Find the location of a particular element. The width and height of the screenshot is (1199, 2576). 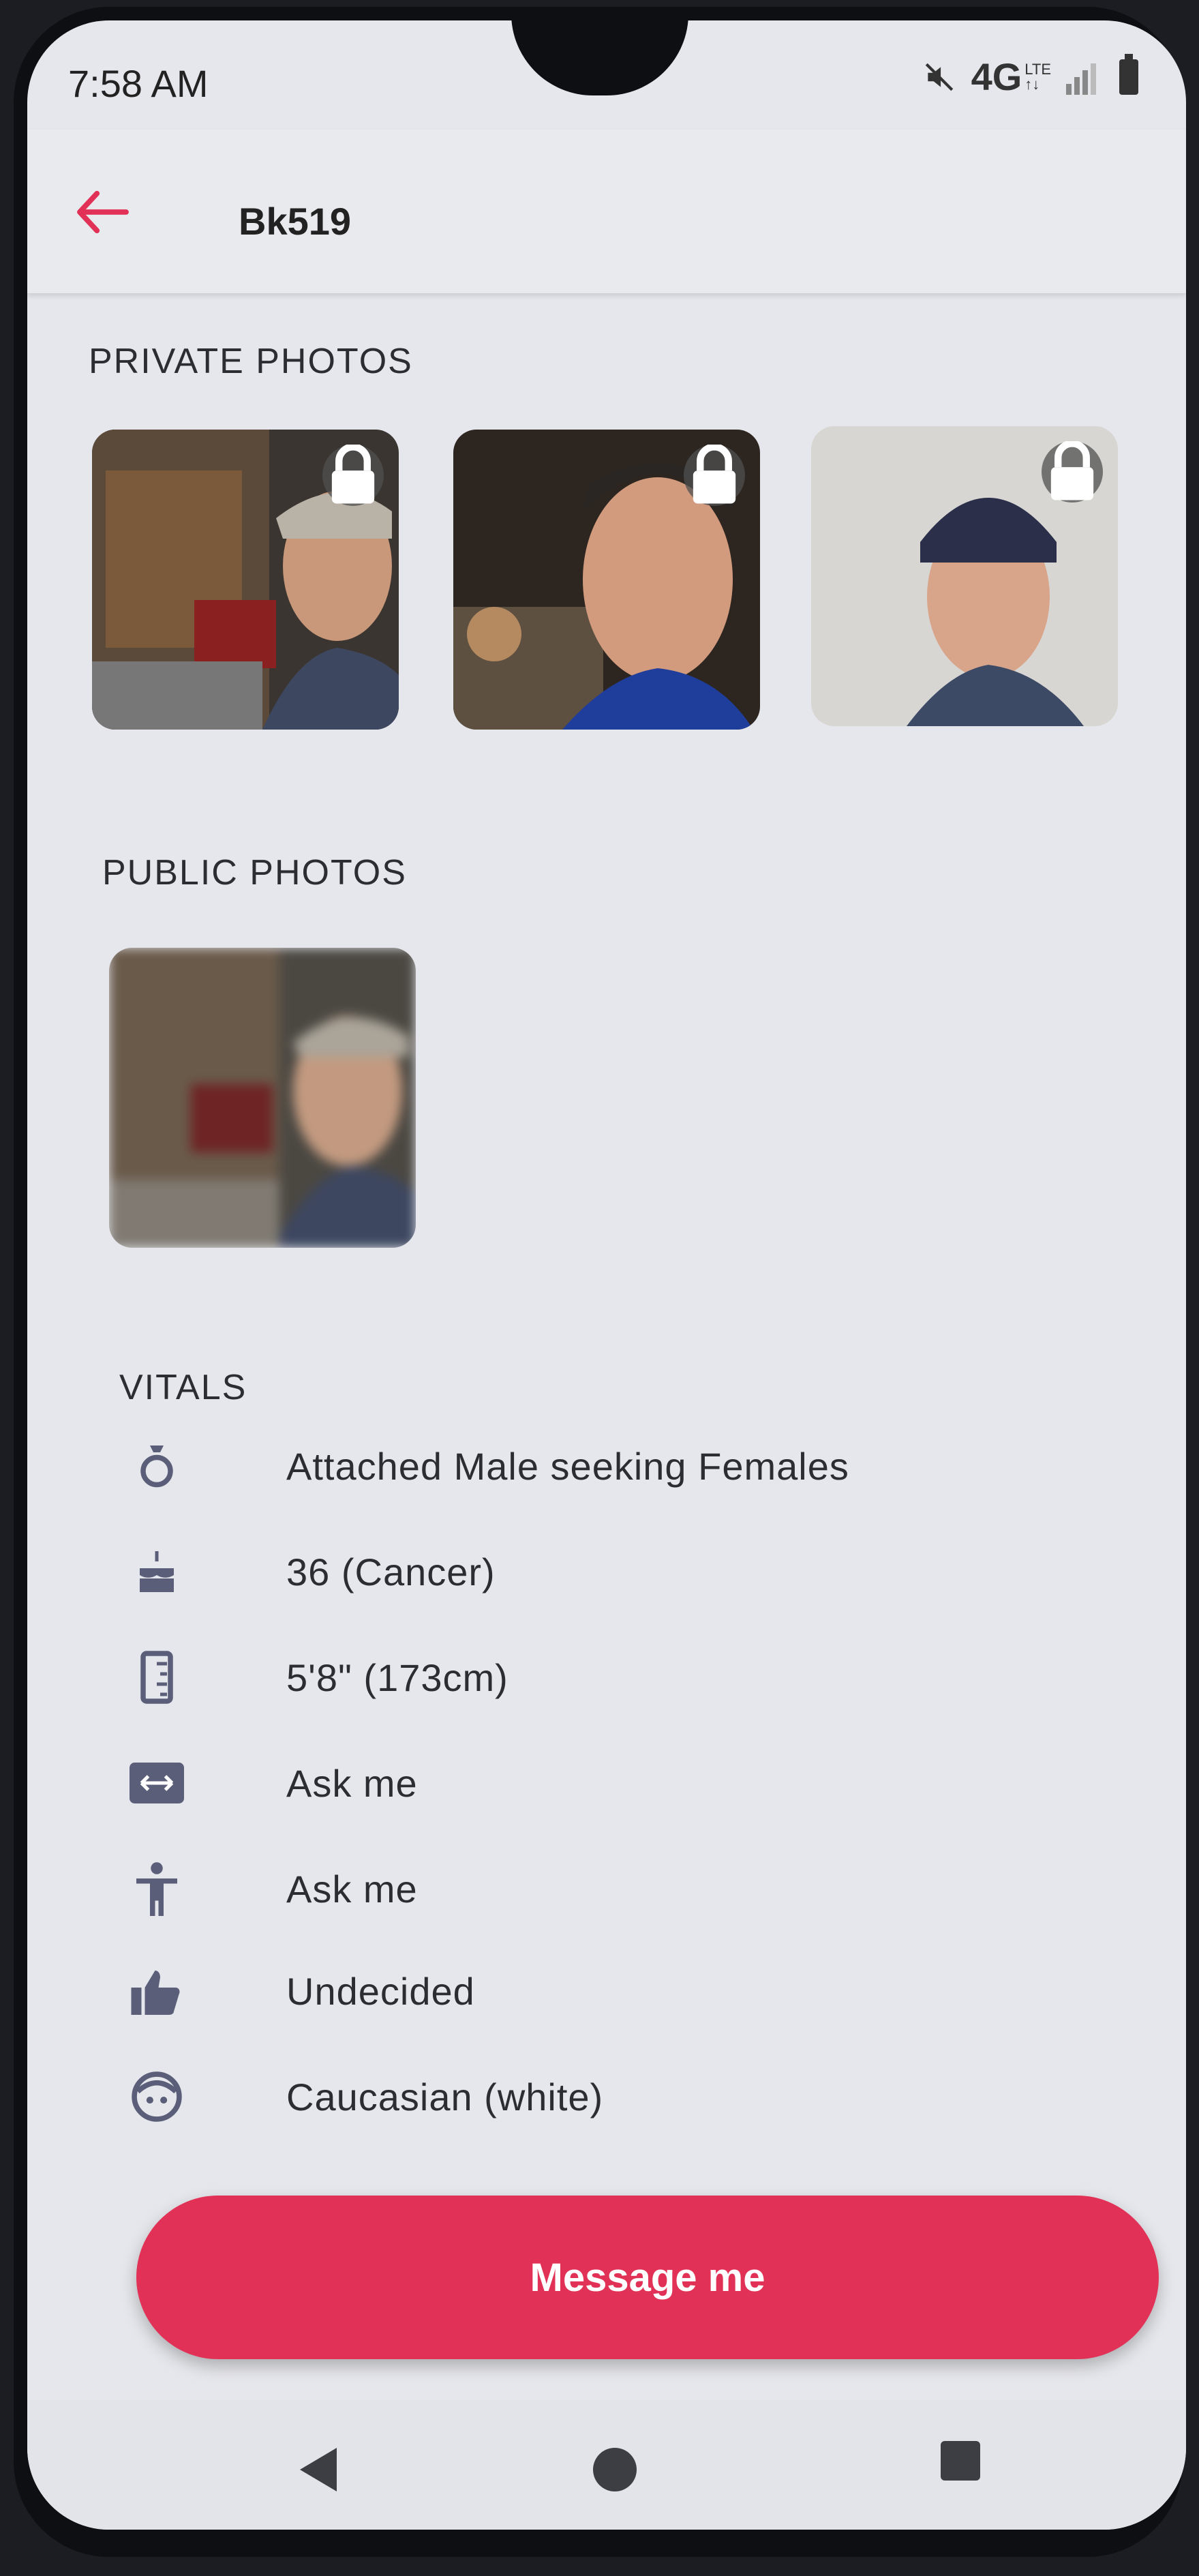

nav-back-icon is located at coordinates (319, 2469).